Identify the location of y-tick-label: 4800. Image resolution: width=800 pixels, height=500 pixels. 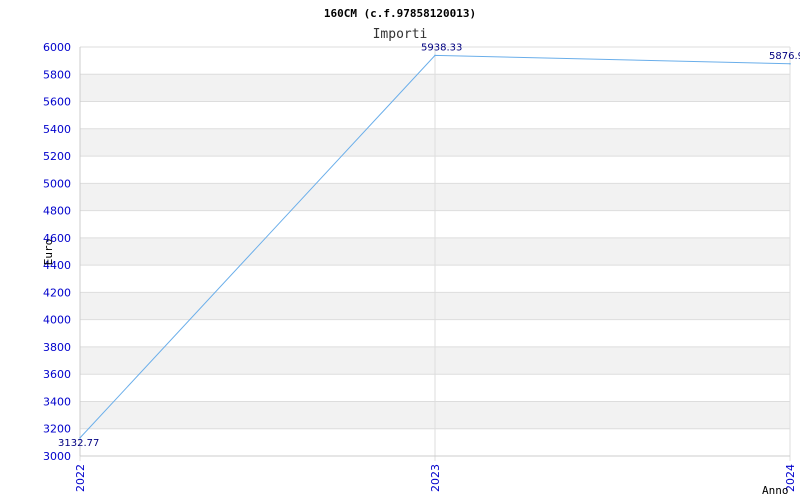
(57, 211).